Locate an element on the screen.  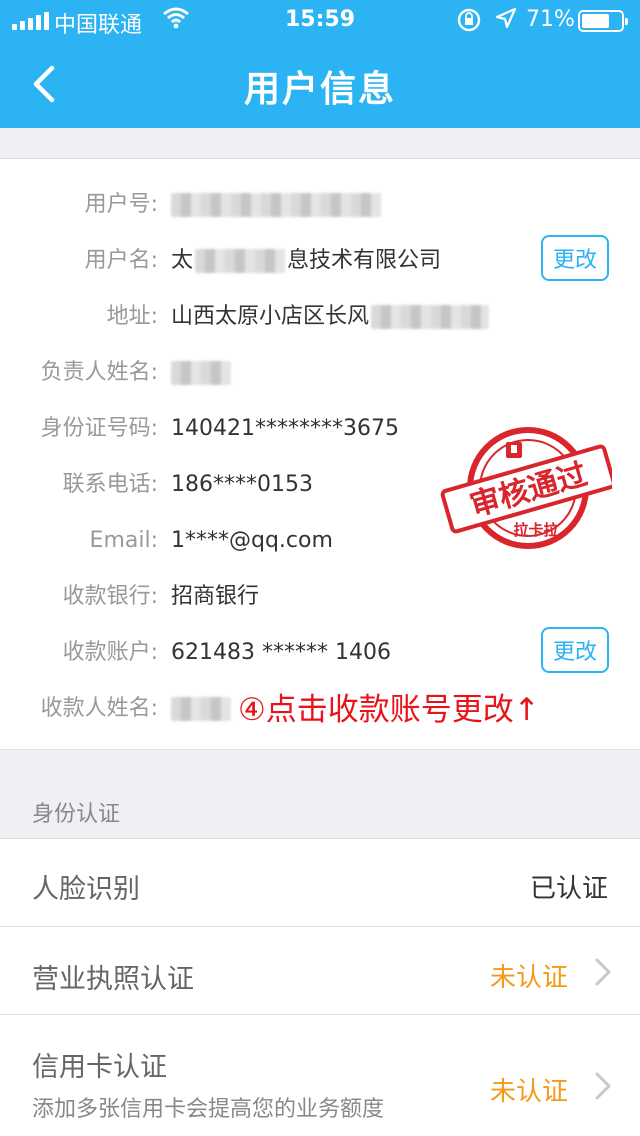
manager-label: 负责人姓名: is located at coordinates (99, 372).